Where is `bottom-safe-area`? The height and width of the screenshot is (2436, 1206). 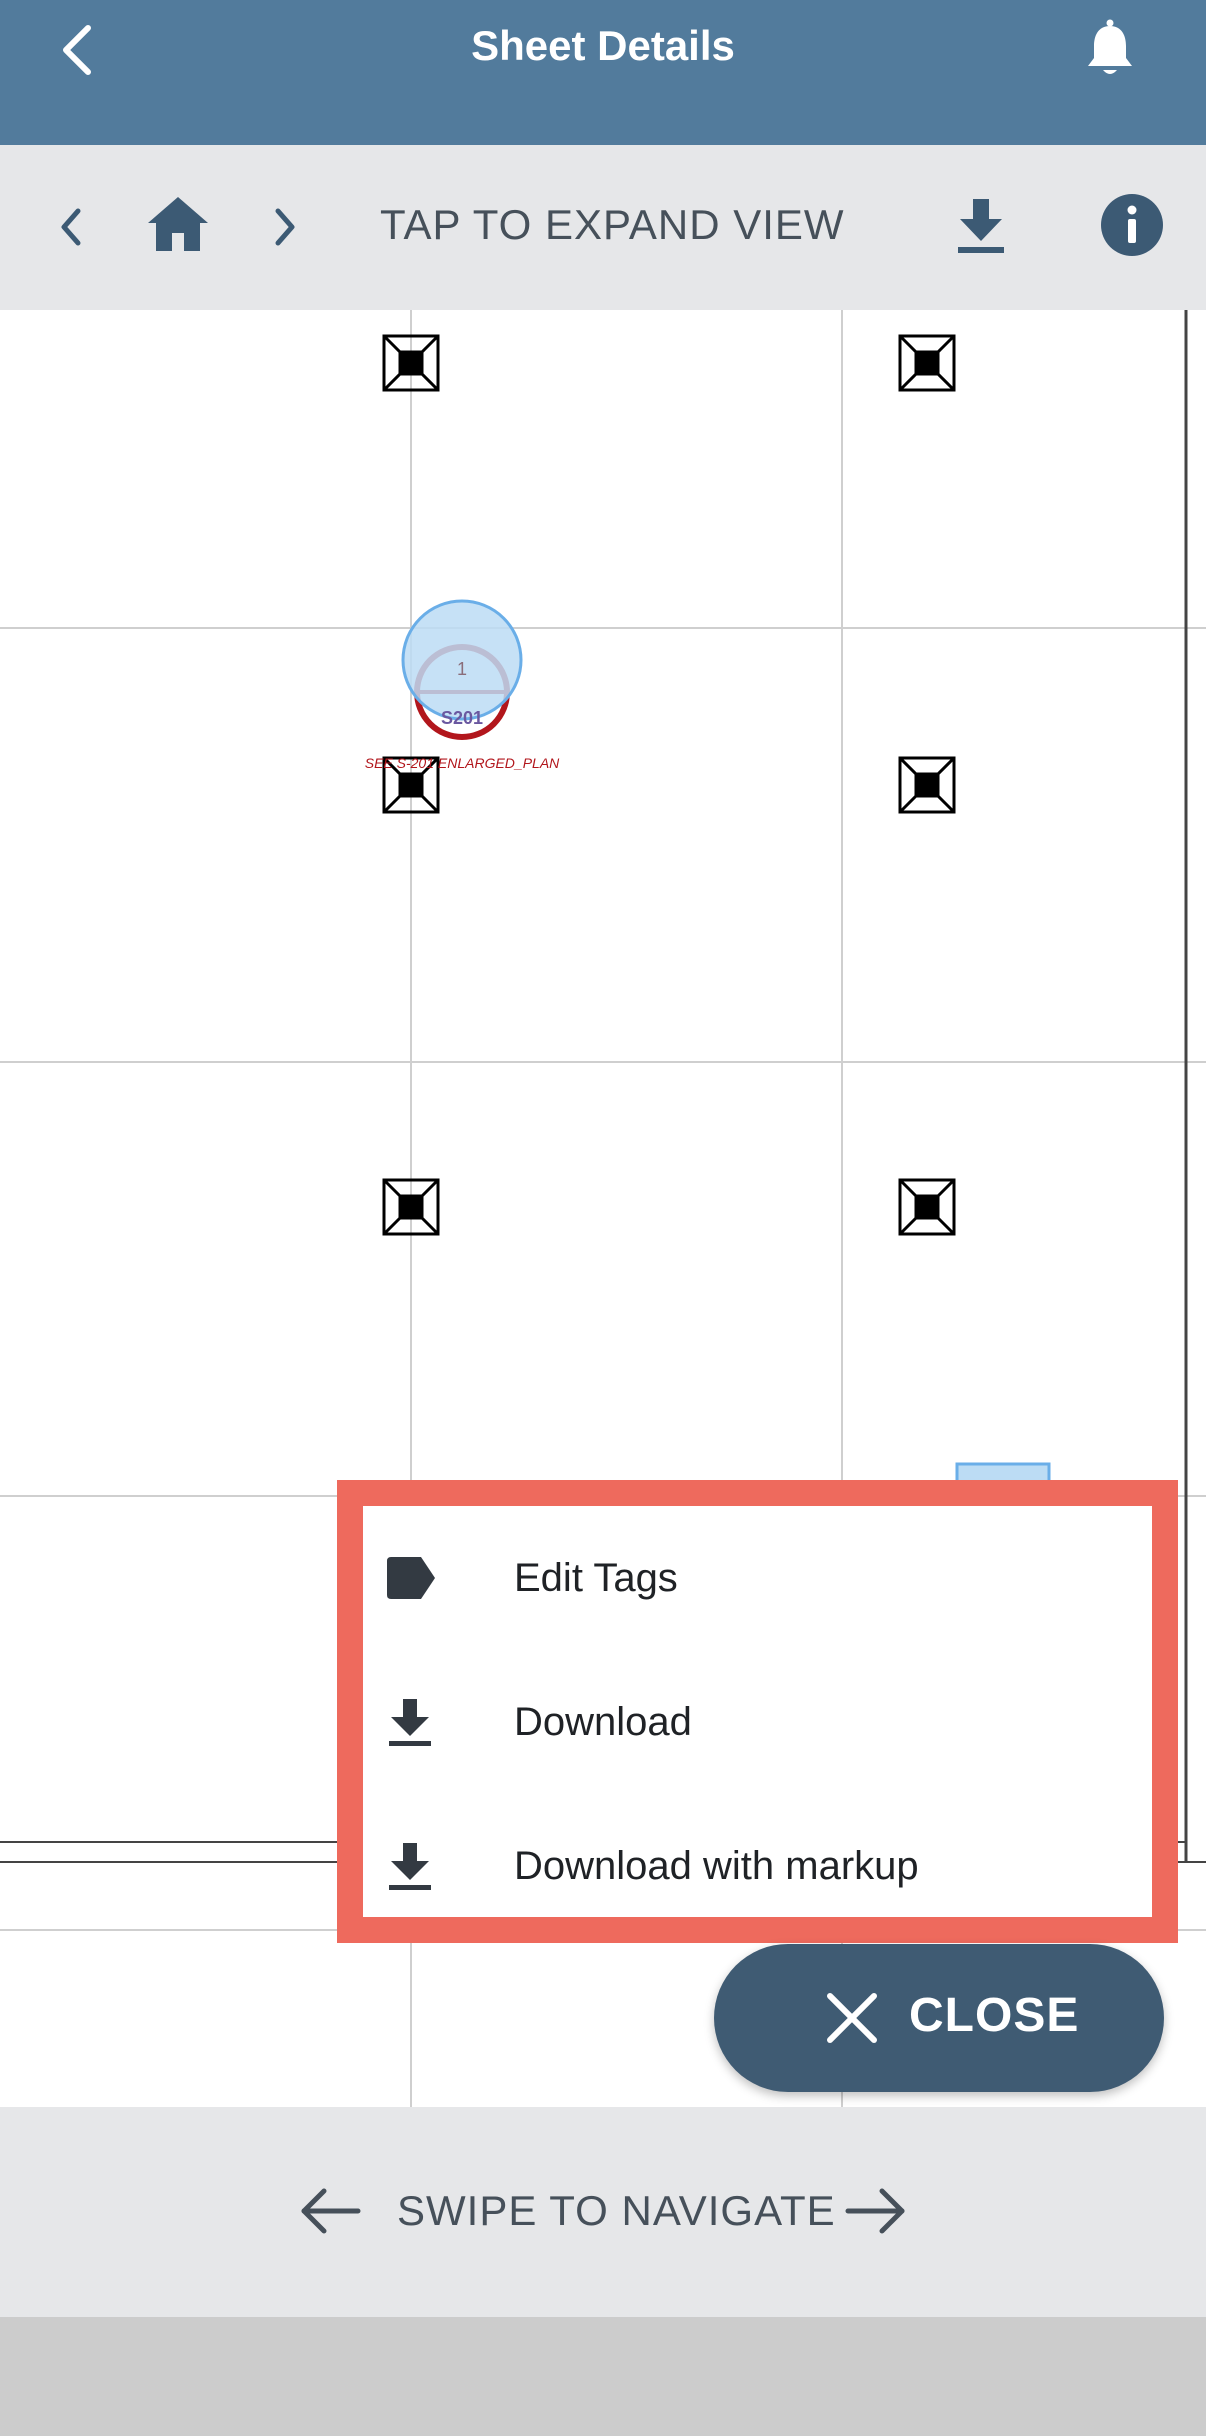 bottom-safe-area is located at coordinates (603, 2376).